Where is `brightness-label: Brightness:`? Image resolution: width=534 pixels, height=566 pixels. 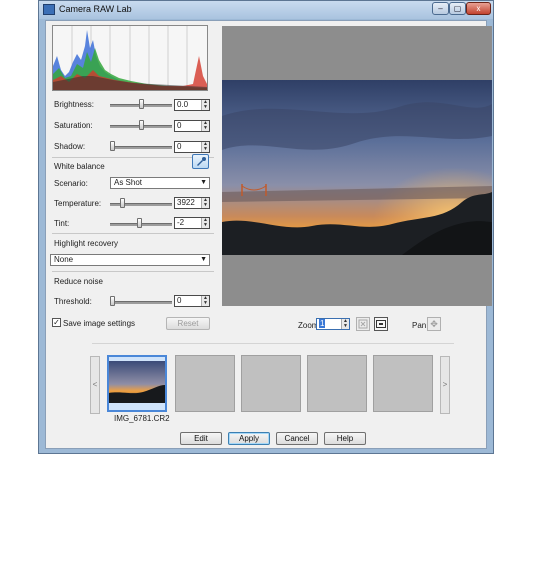 brightness-label: Brightness: is located at coordinates (74, 104).